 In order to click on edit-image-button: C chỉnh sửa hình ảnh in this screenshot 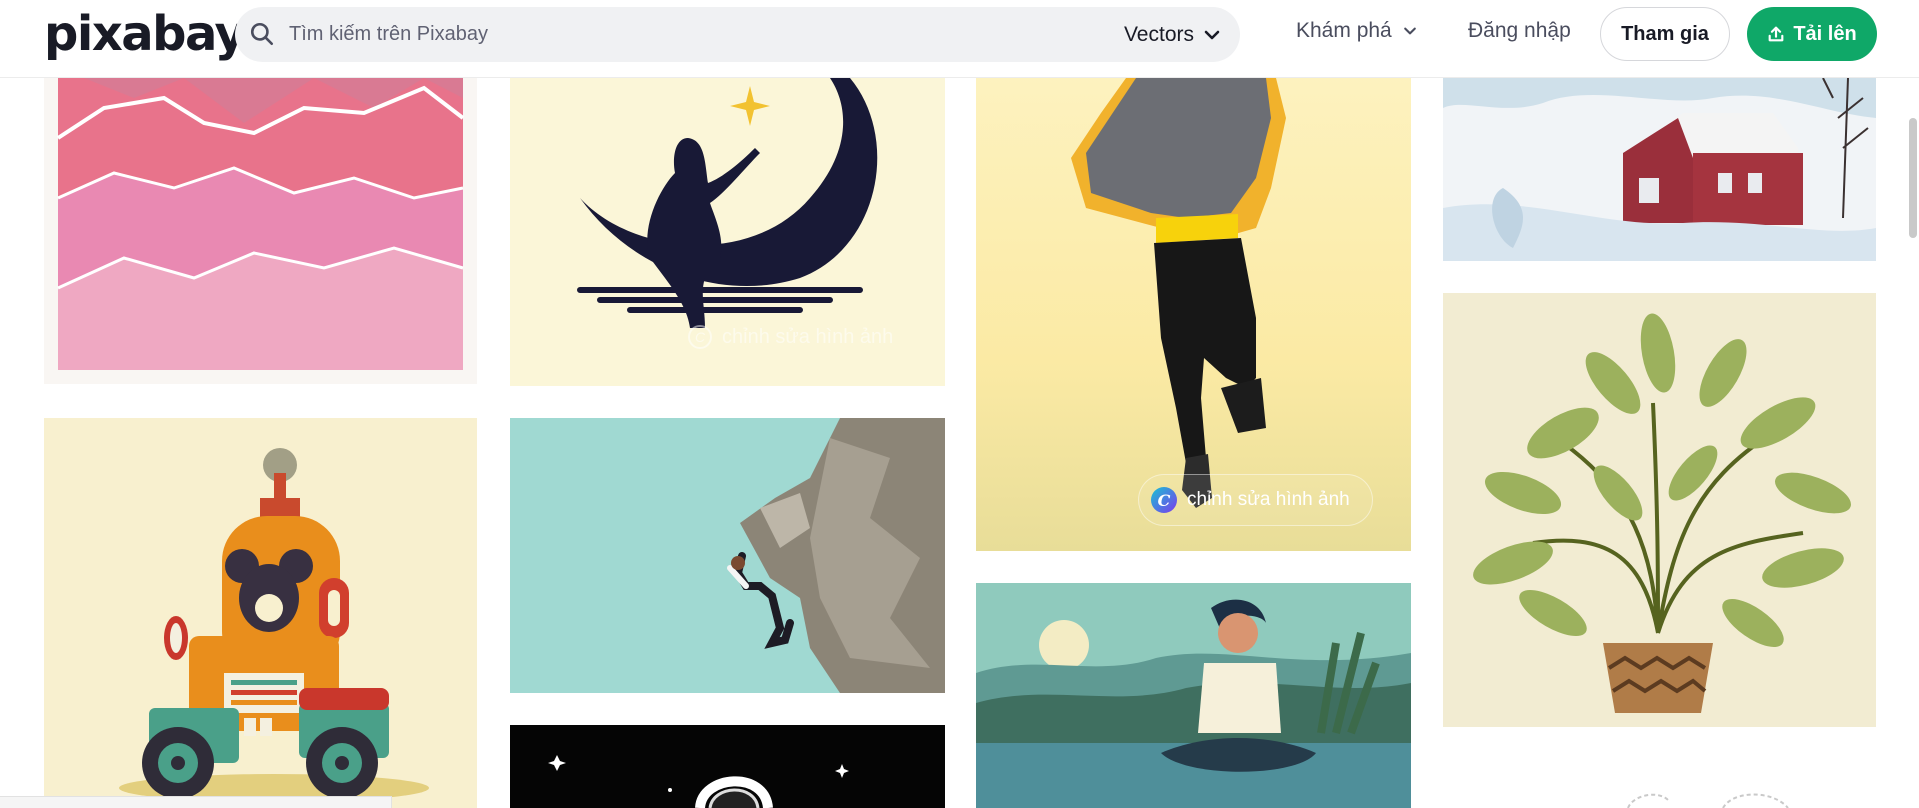, I will do `click(1255, 500)`.